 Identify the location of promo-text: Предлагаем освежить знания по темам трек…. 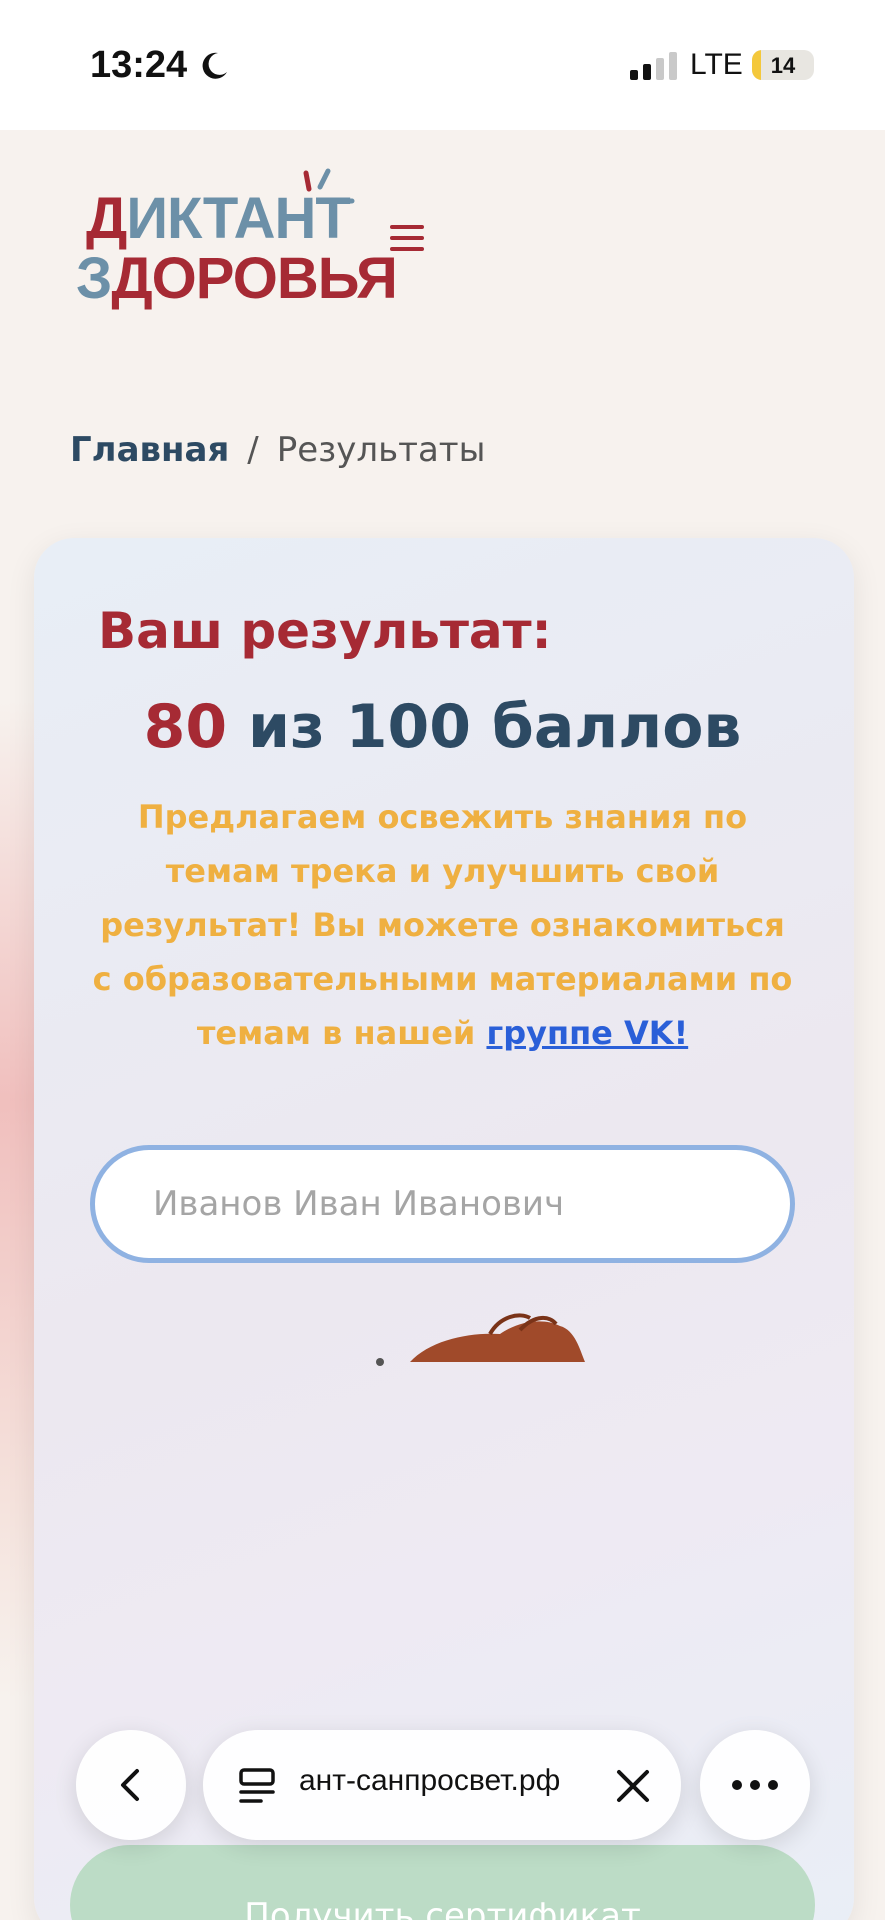
(442, 925).